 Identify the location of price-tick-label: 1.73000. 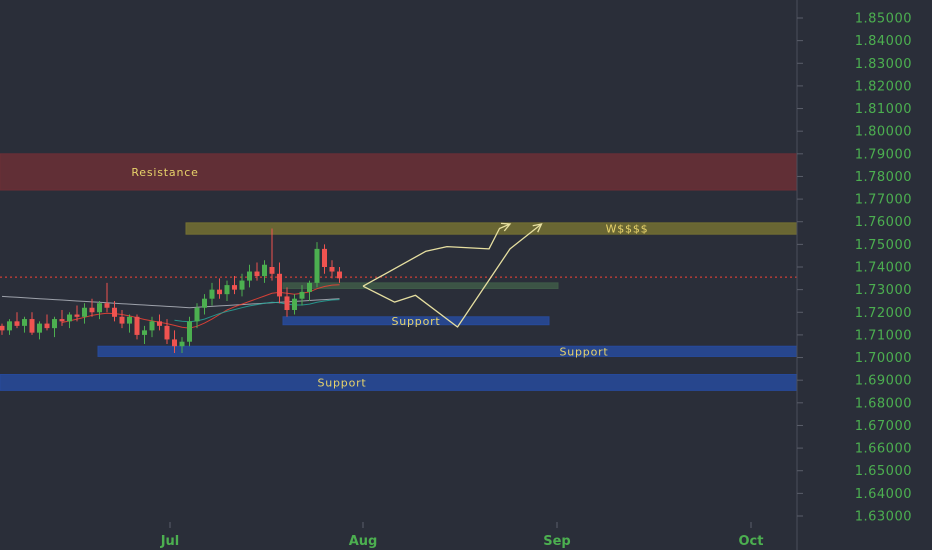
(883, 290).